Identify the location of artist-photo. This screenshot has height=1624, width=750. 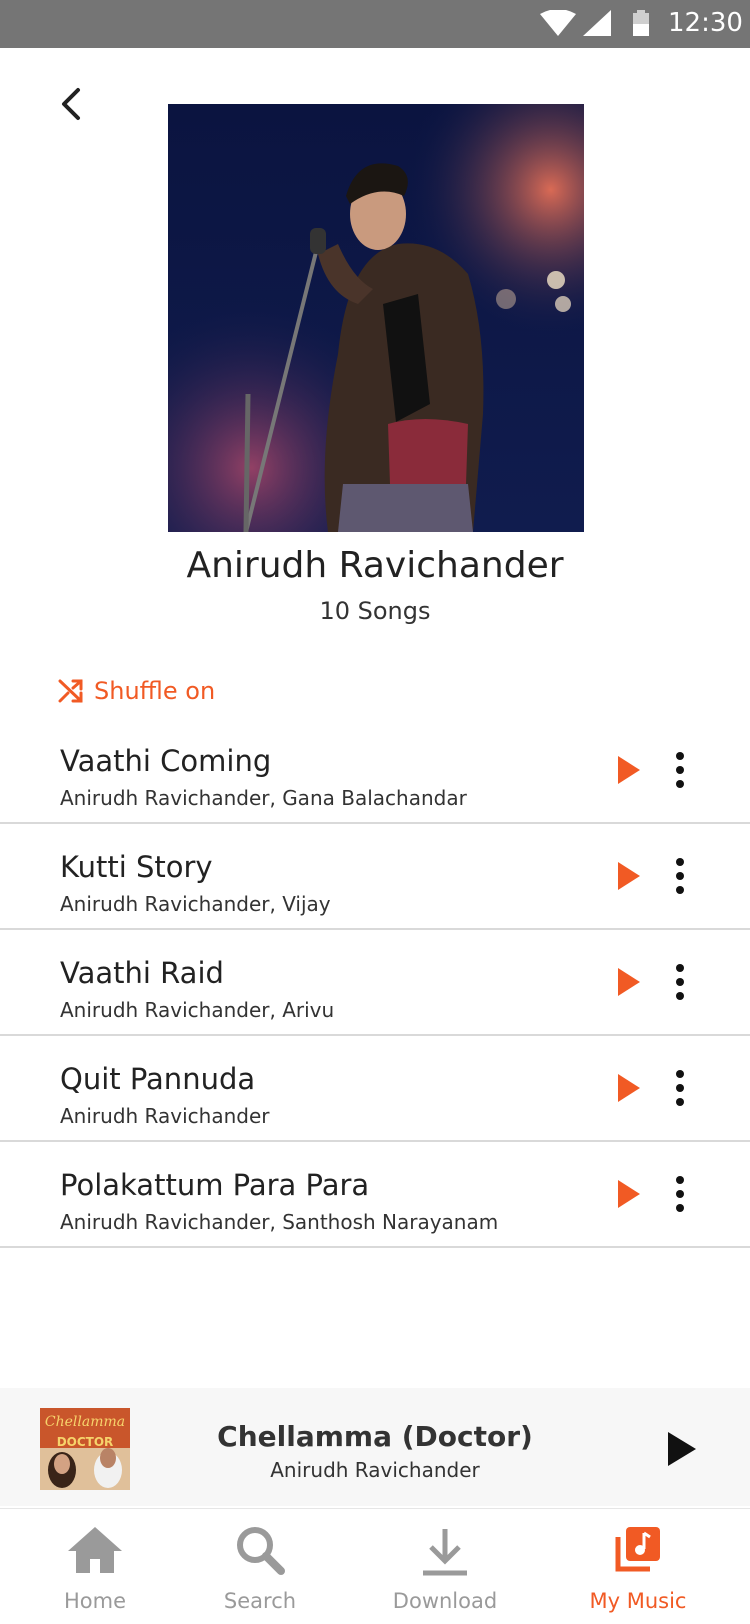
(376, 318).